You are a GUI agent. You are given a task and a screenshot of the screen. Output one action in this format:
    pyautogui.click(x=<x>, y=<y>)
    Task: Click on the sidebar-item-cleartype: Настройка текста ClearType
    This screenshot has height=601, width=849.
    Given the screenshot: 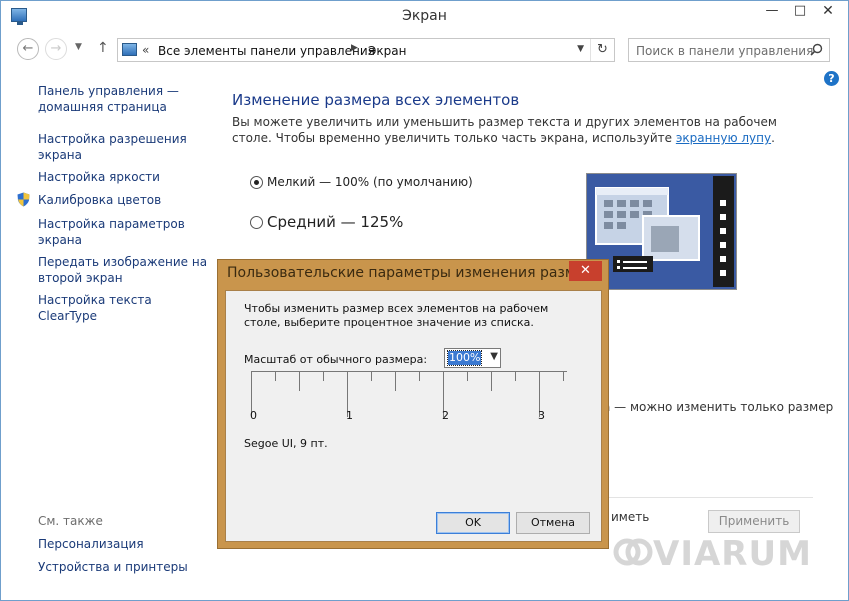 What is the action you would take?
    pyautogui.click(x=123, y=308)
    